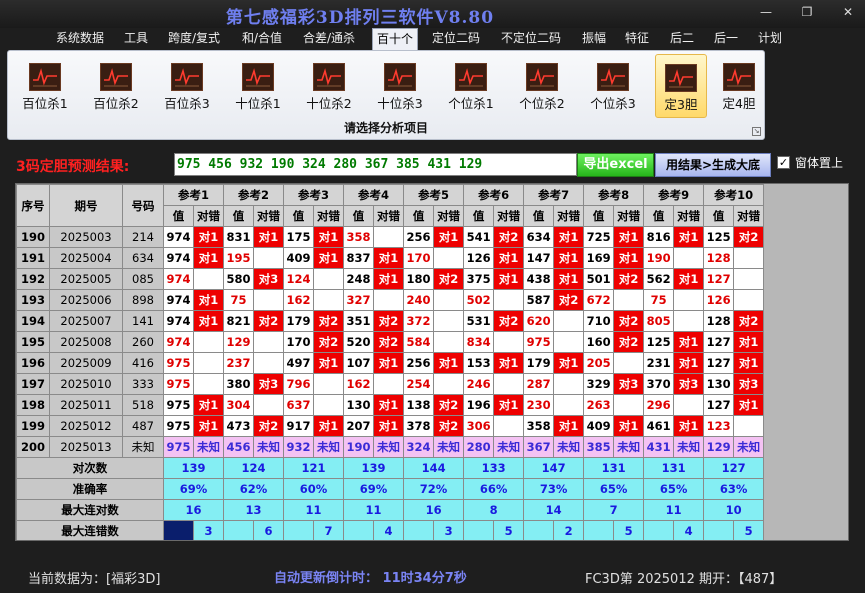  Describe the element at coordinates (33, 279) in the screenshot. I see `row-index: 192` at that location.